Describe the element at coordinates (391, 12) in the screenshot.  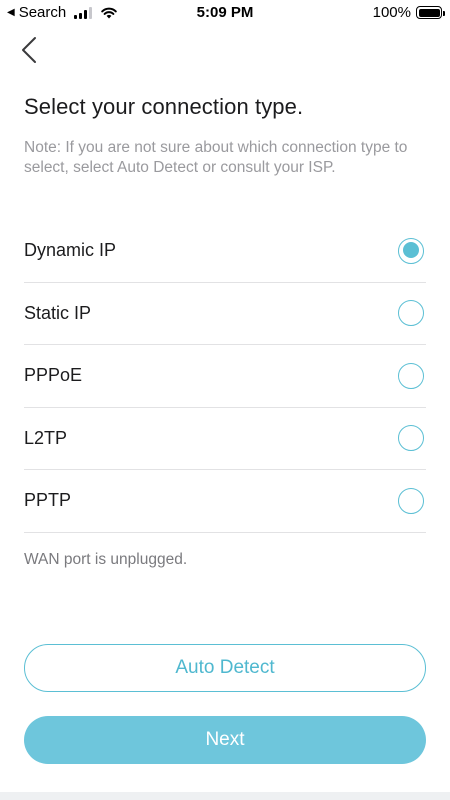
I see `battery-percent: 100%` at that location.